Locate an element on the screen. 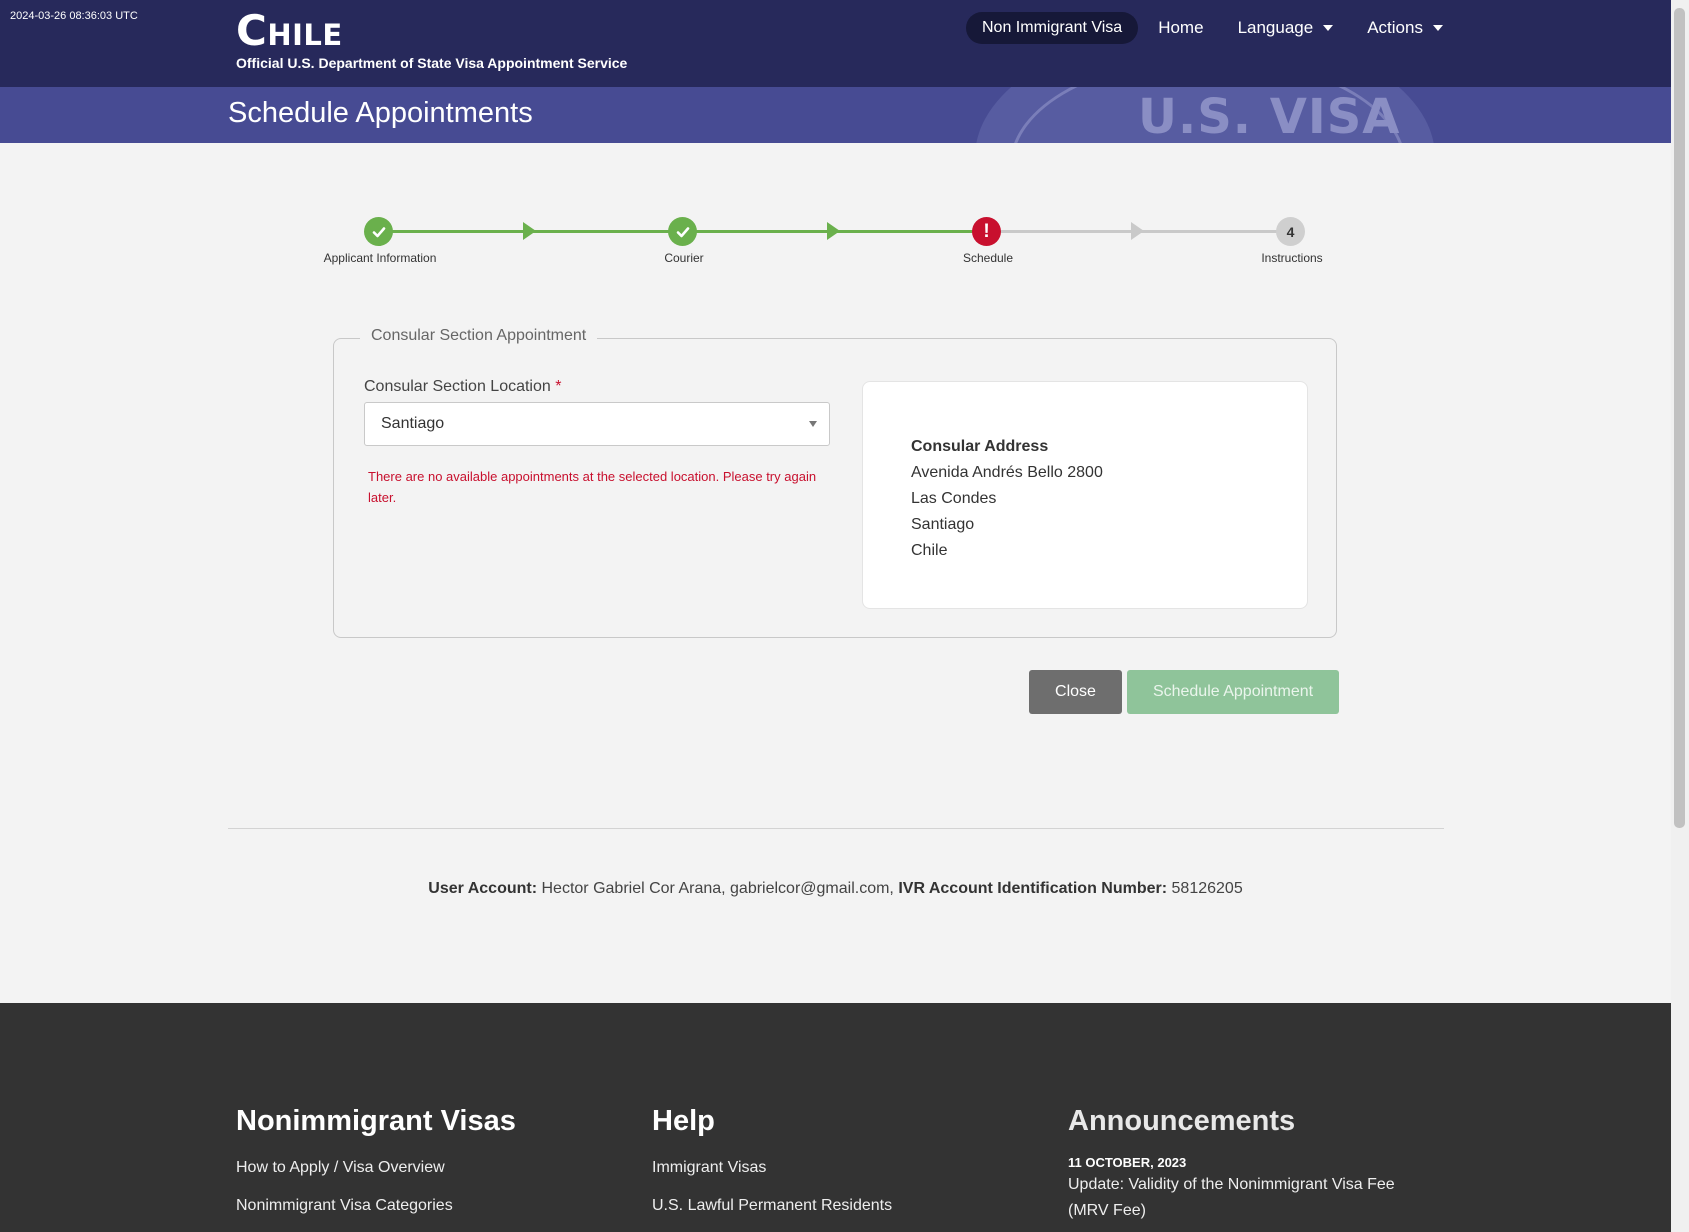 This screenshot has height=1232, width=1689. step-2-check-icon is located at coordinates (682, 231).